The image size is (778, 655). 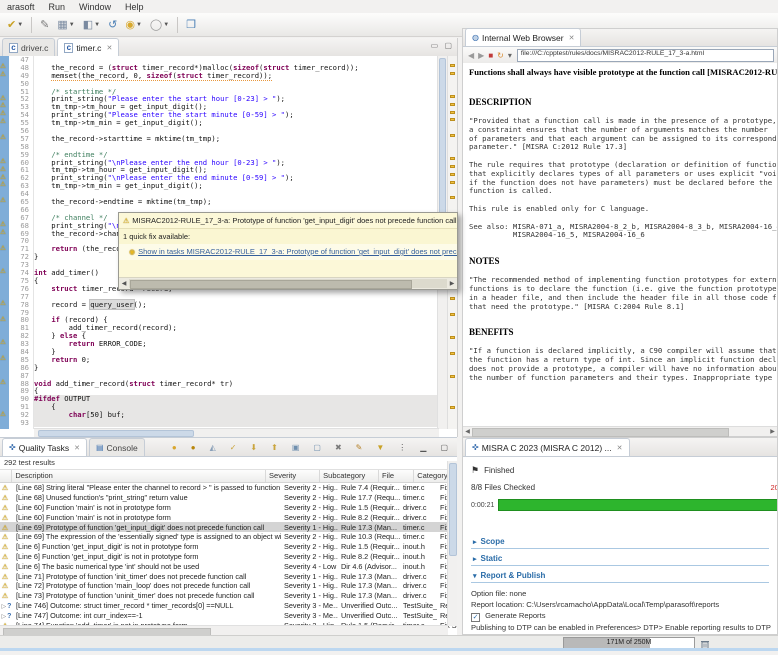 What do you see at coordinates (29, 47) in the screenshot?
I see `tab-driver-c: c driver.c` at bounding box center [29, 47].